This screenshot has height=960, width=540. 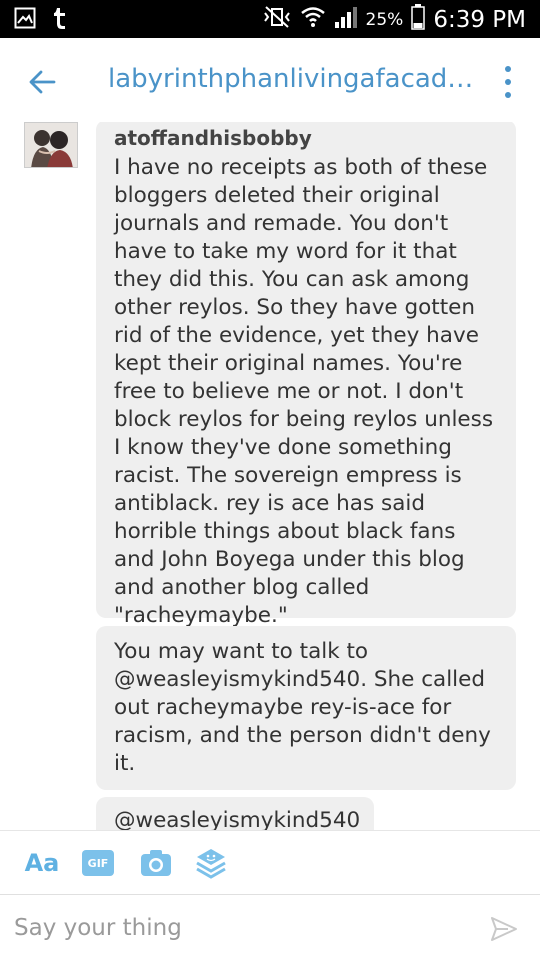 I want to click on more-vertical-icon, so click(x=508, y=68).